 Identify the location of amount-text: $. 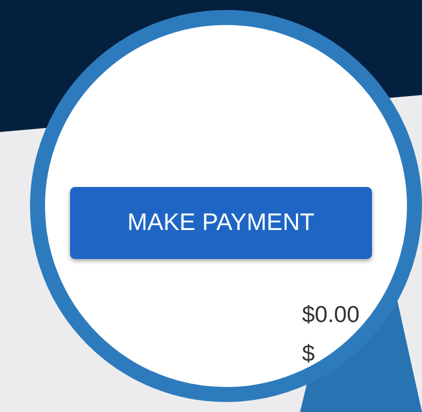
(308, 353).